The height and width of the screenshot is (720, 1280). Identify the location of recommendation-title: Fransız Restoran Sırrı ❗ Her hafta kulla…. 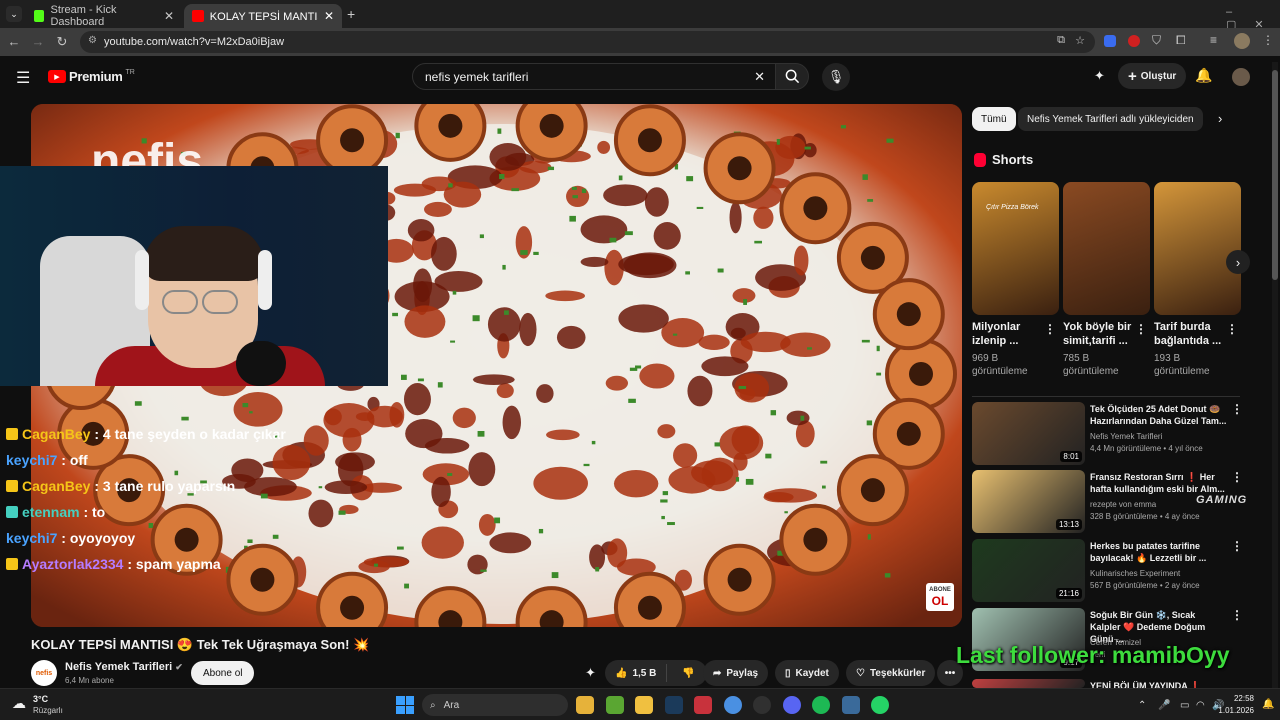
(1159, 483).